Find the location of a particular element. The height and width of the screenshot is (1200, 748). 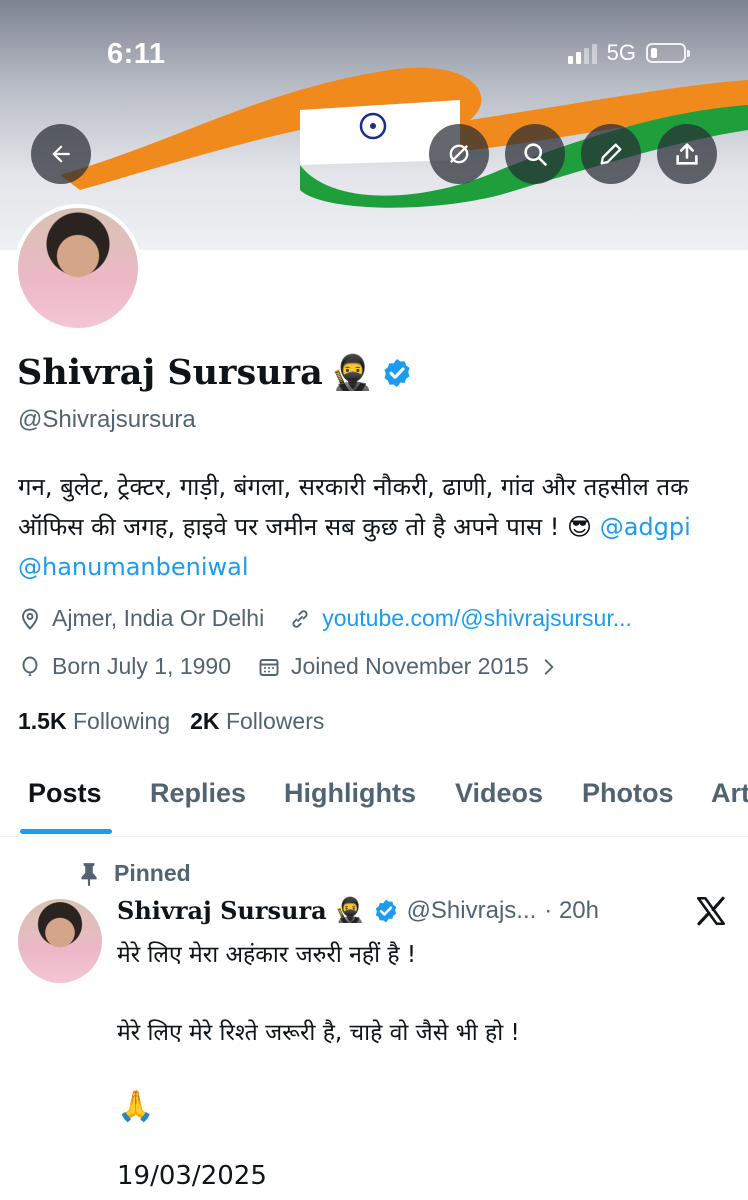

pencil-icon is located at coordinates (611, 154).